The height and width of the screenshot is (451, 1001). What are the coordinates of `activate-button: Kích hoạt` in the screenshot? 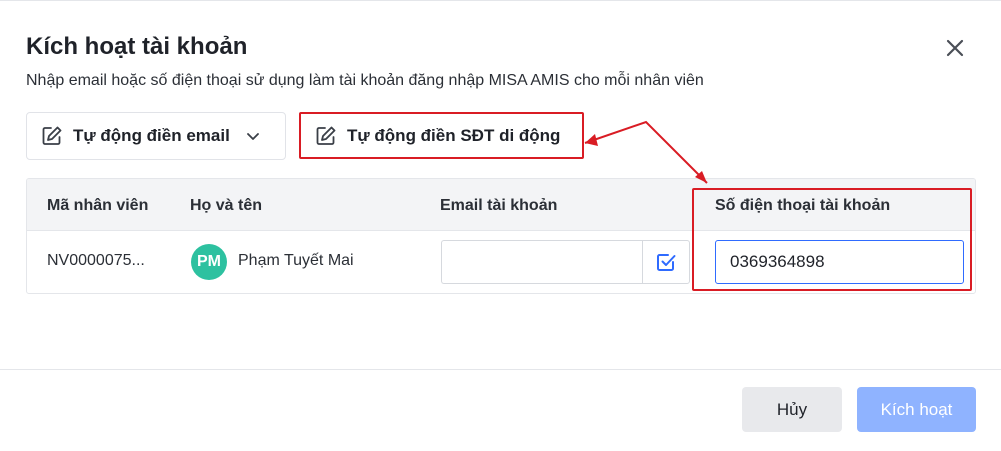 It's located at (916, 409).